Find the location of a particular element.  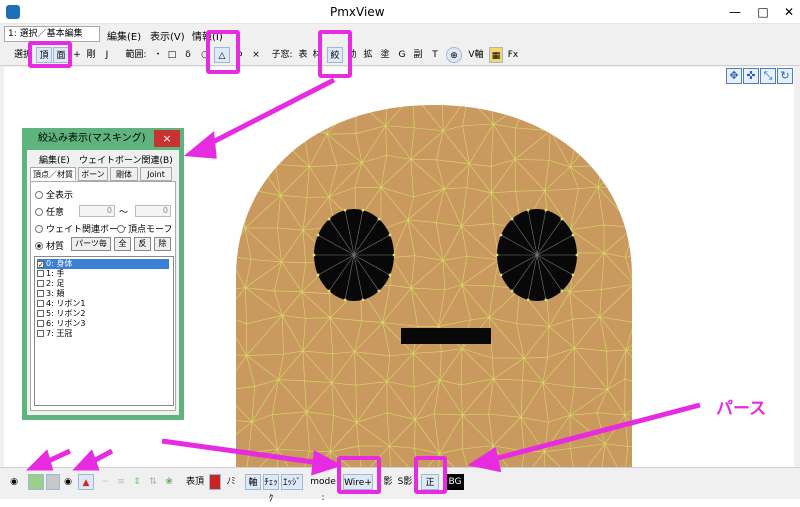

perspective-annotation: パース is located at coordinates (741, 406).